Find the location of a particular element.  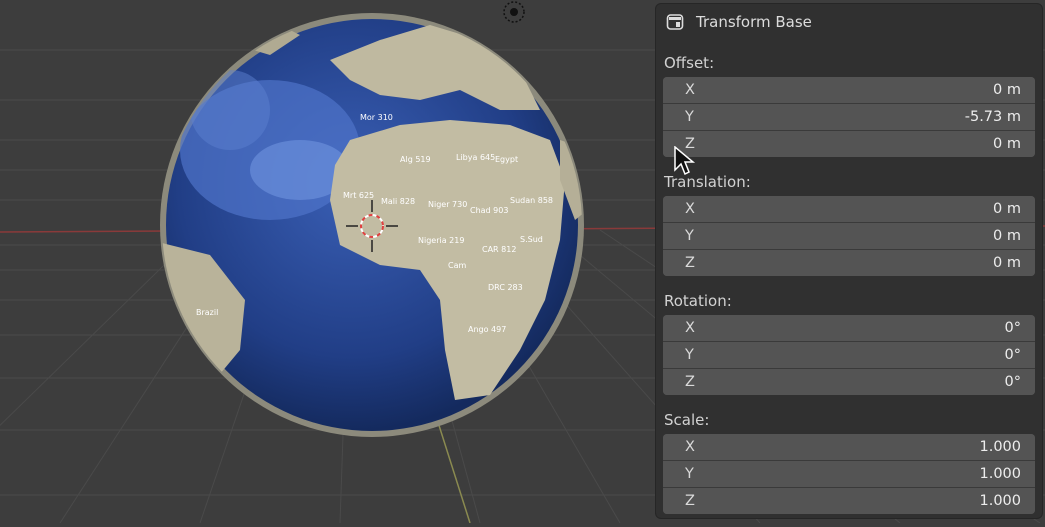

number-field-z: Z 1.000 is located at coordinates (849, 500).